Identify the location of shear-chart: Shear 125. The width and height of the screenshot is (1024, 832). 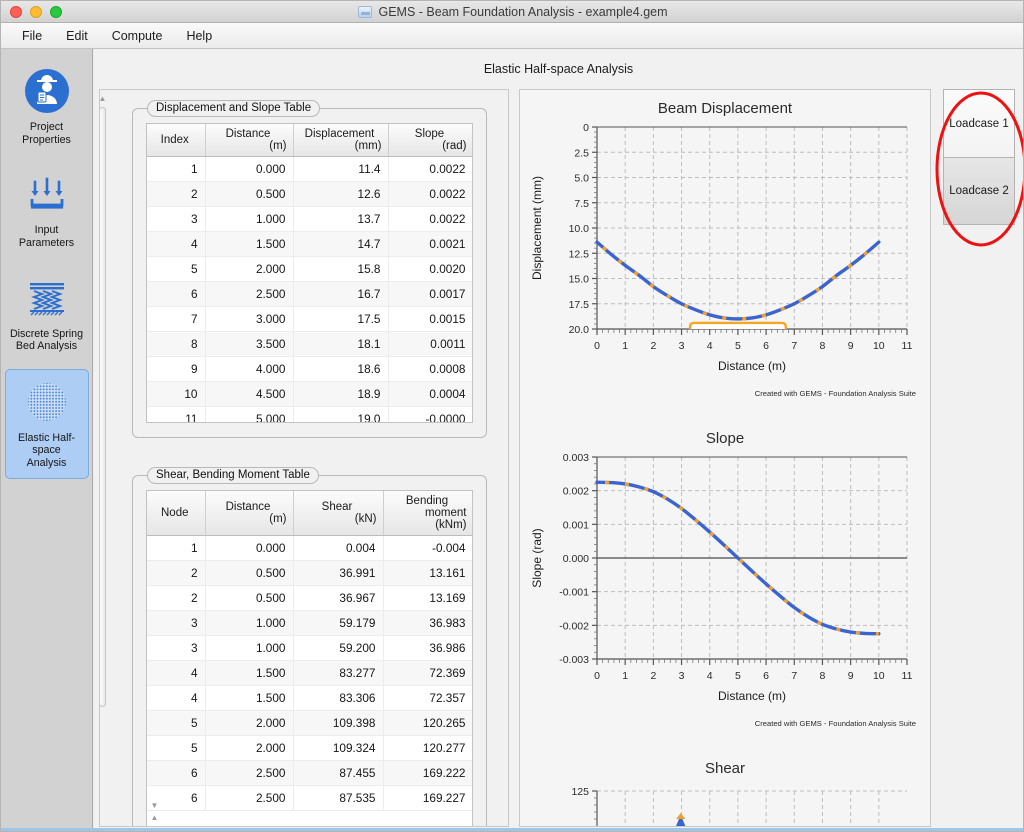
(725, 788).